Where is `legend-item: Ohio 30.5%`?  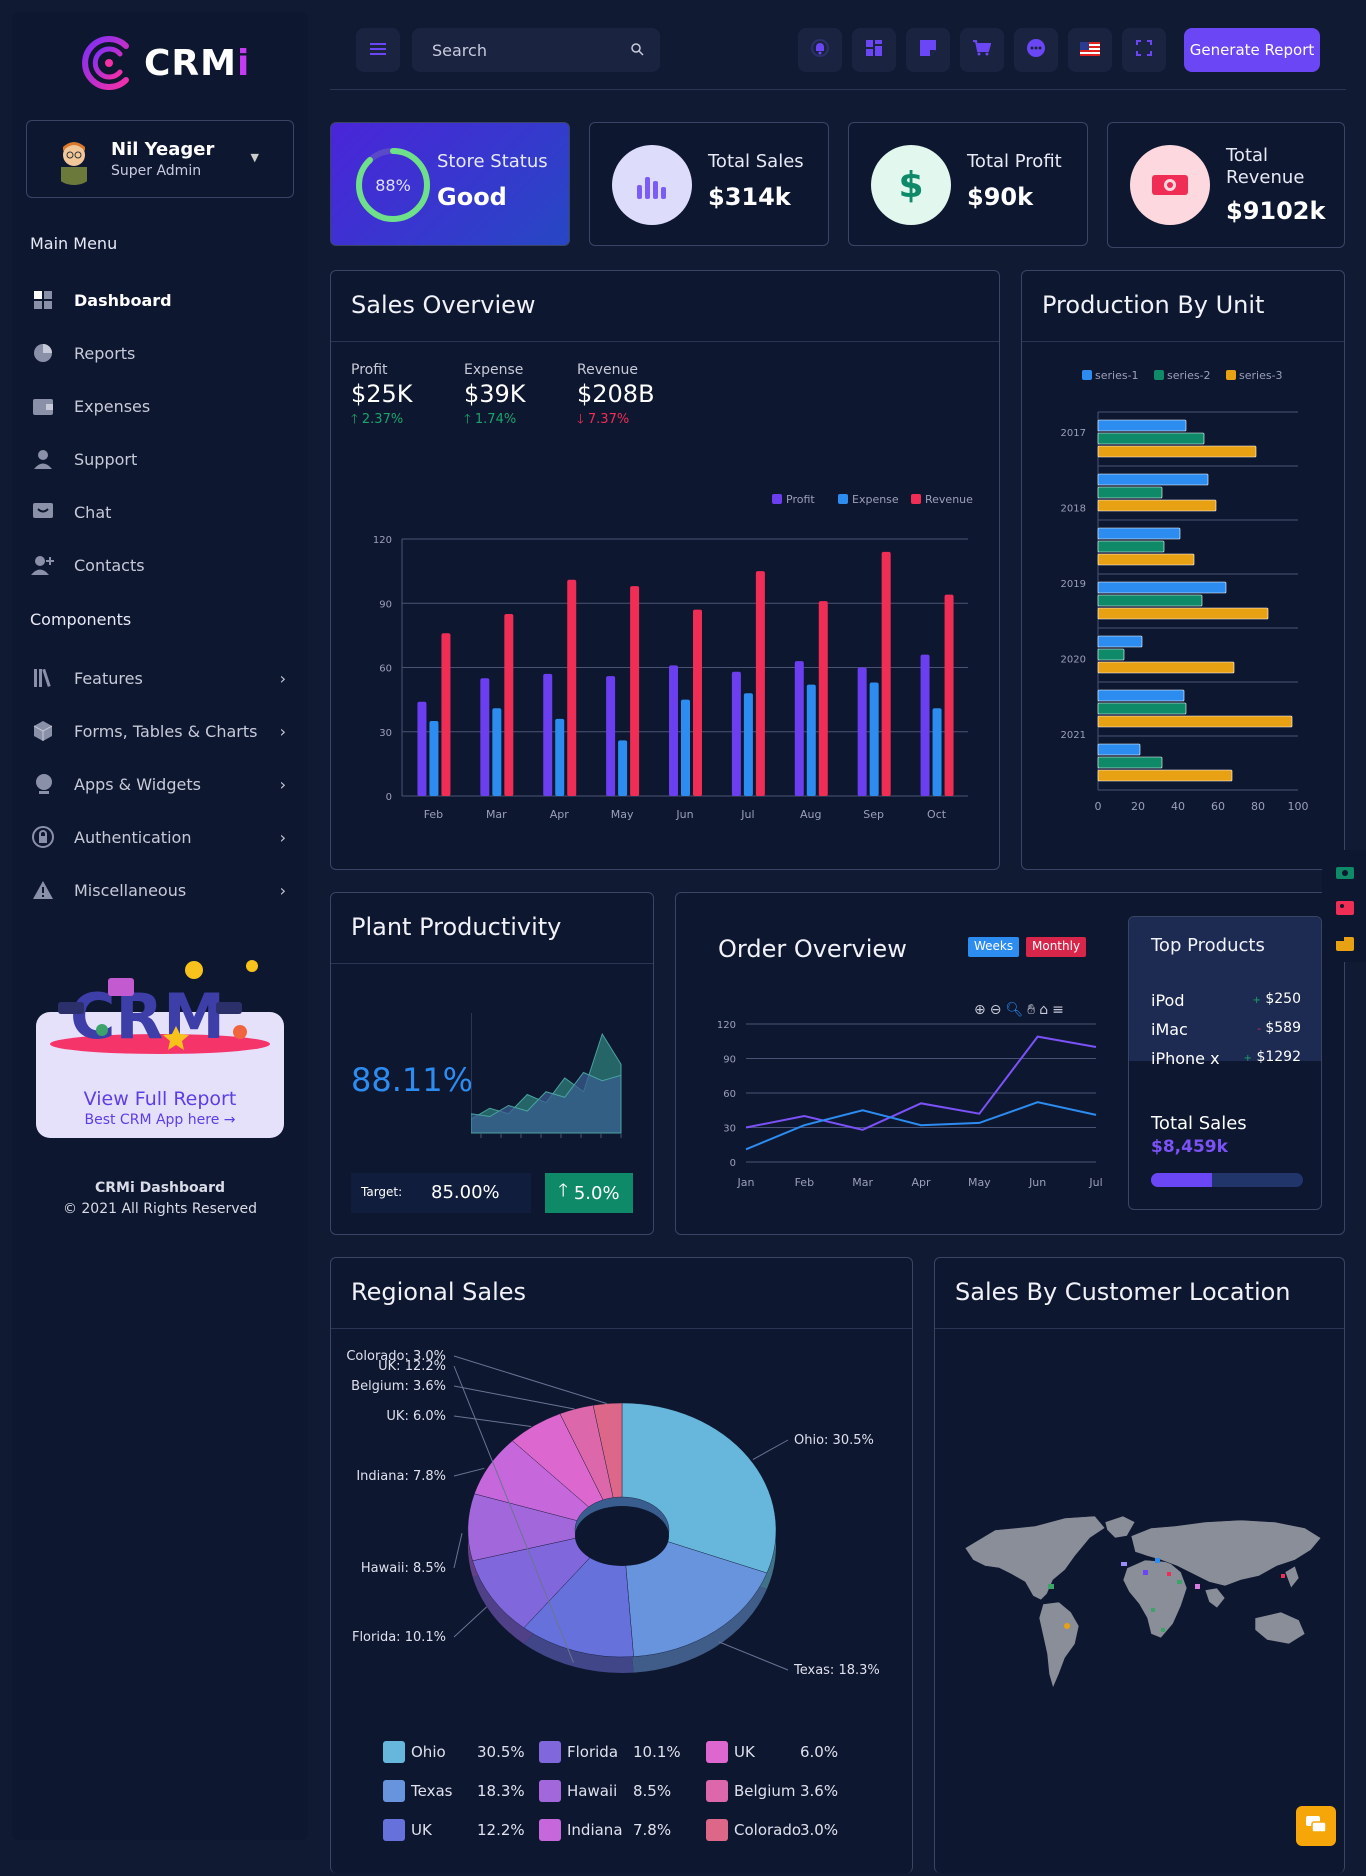 legend-item: Ohio 30.5% is located at coordinates (458, 1752).